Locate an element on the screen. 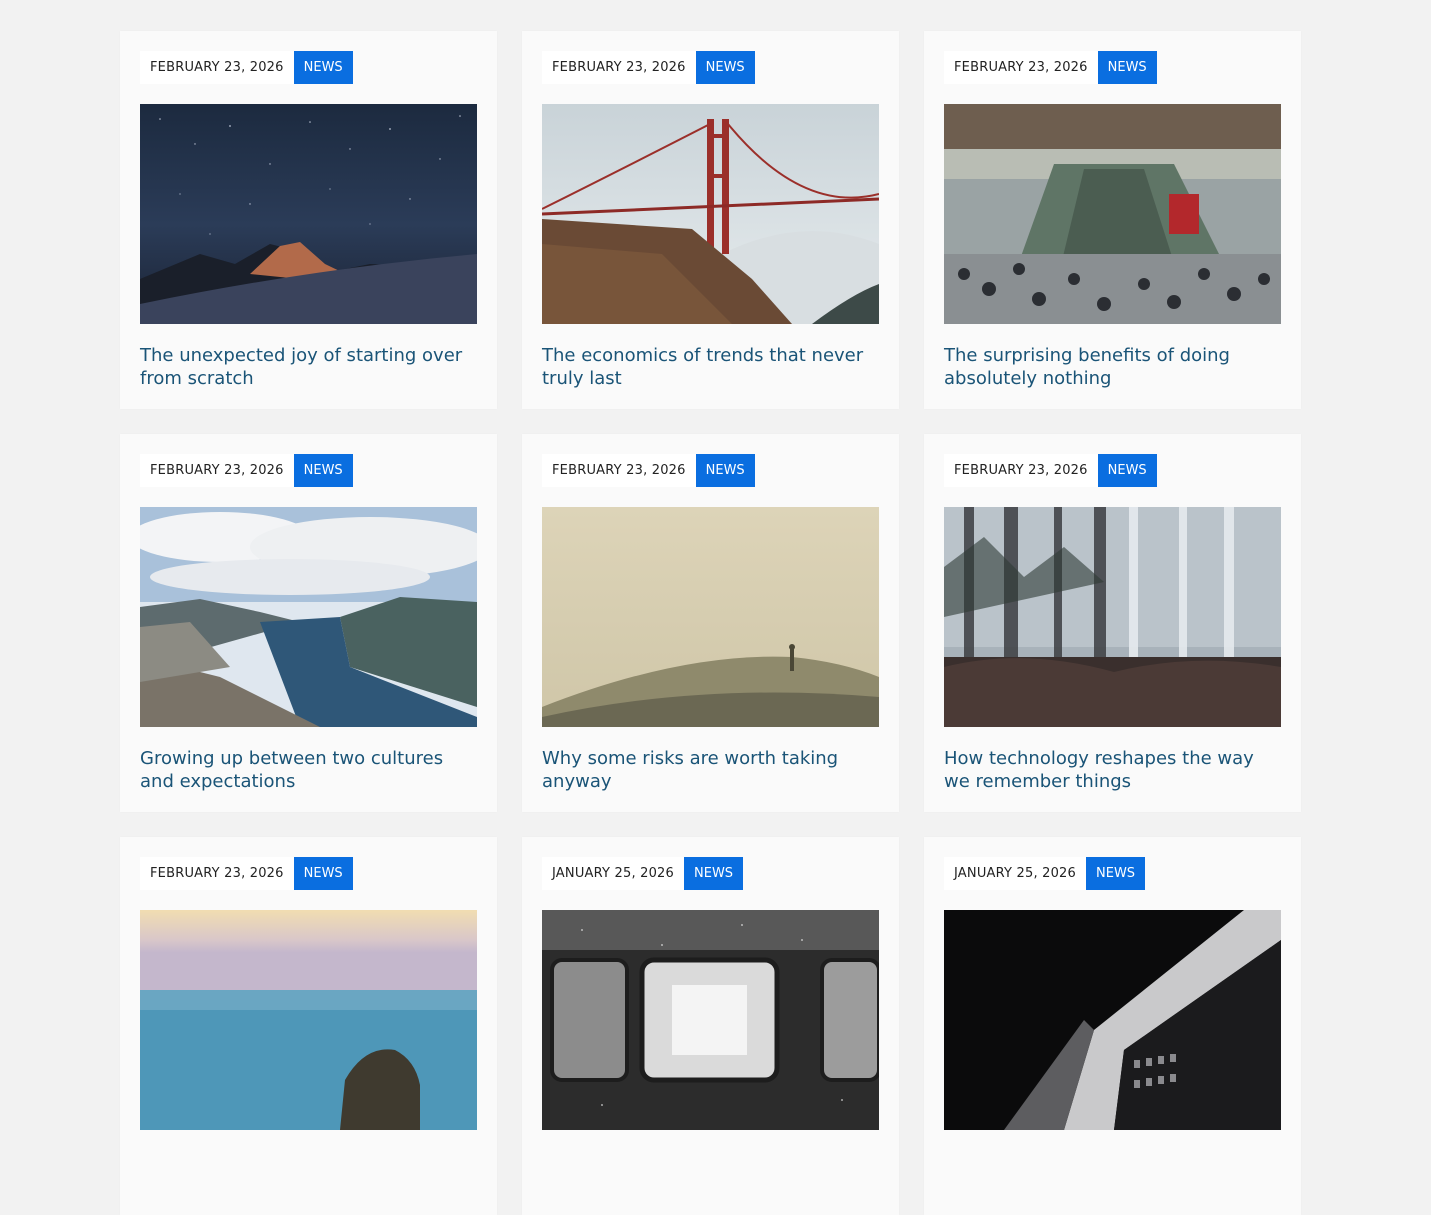 The image size is (1431, 1215). post-thumbnail-train-window is located at coordinates (710, 1020).